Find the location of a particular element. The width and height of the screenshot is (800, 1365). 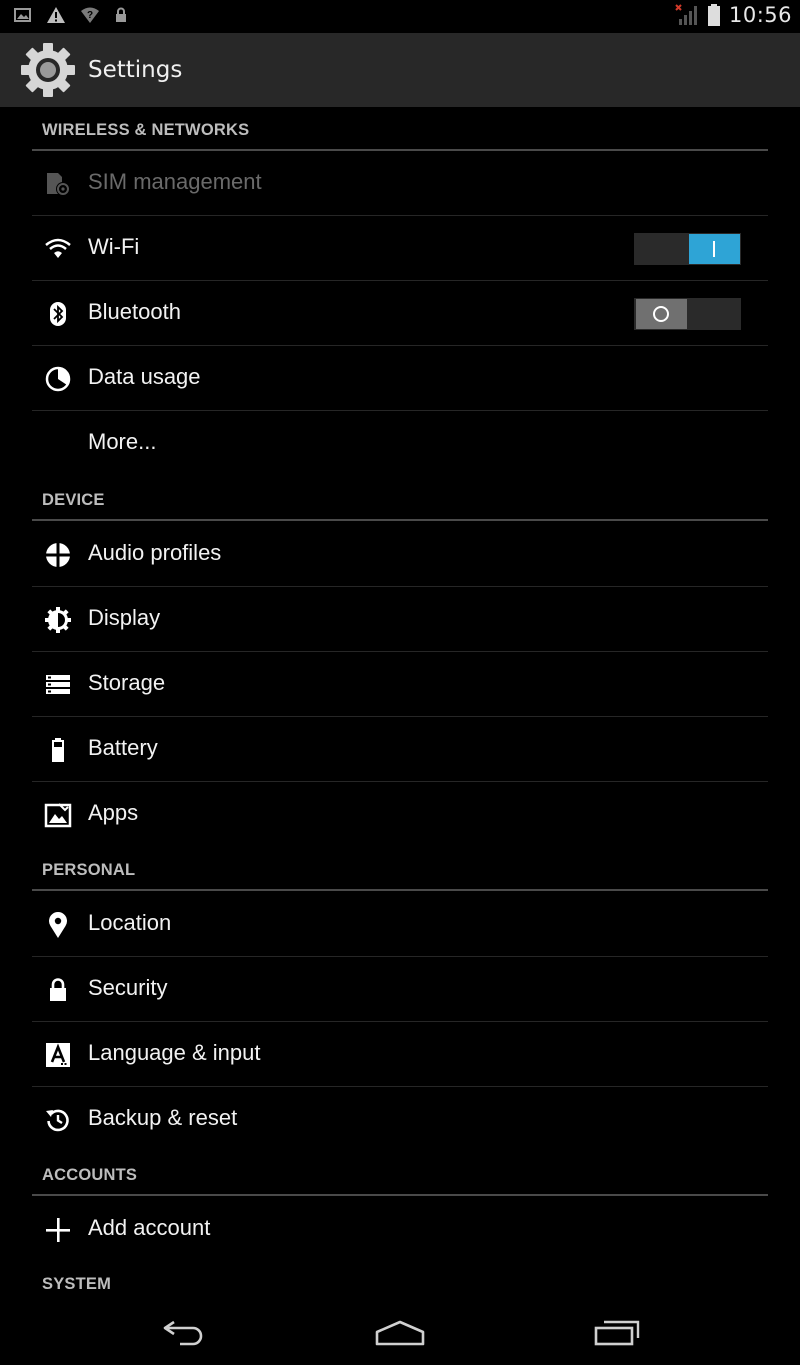

toggle-on-mark is located at coordinates (714, 249).